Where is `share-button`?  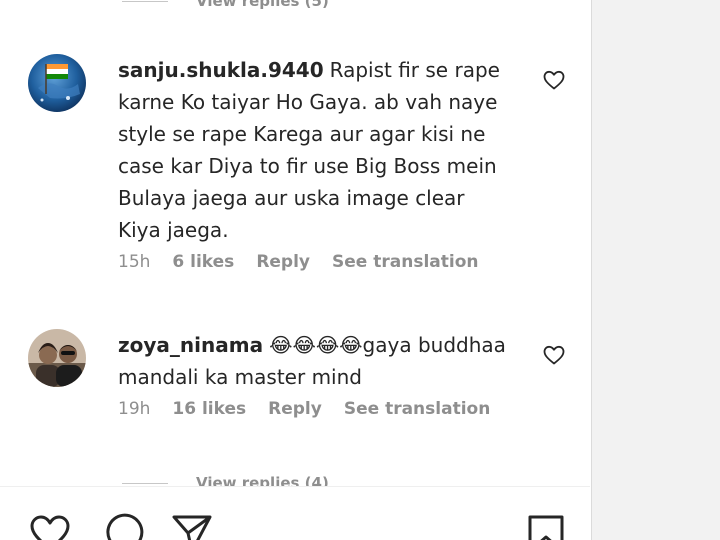 share-button is located at coordinates (192, 525).